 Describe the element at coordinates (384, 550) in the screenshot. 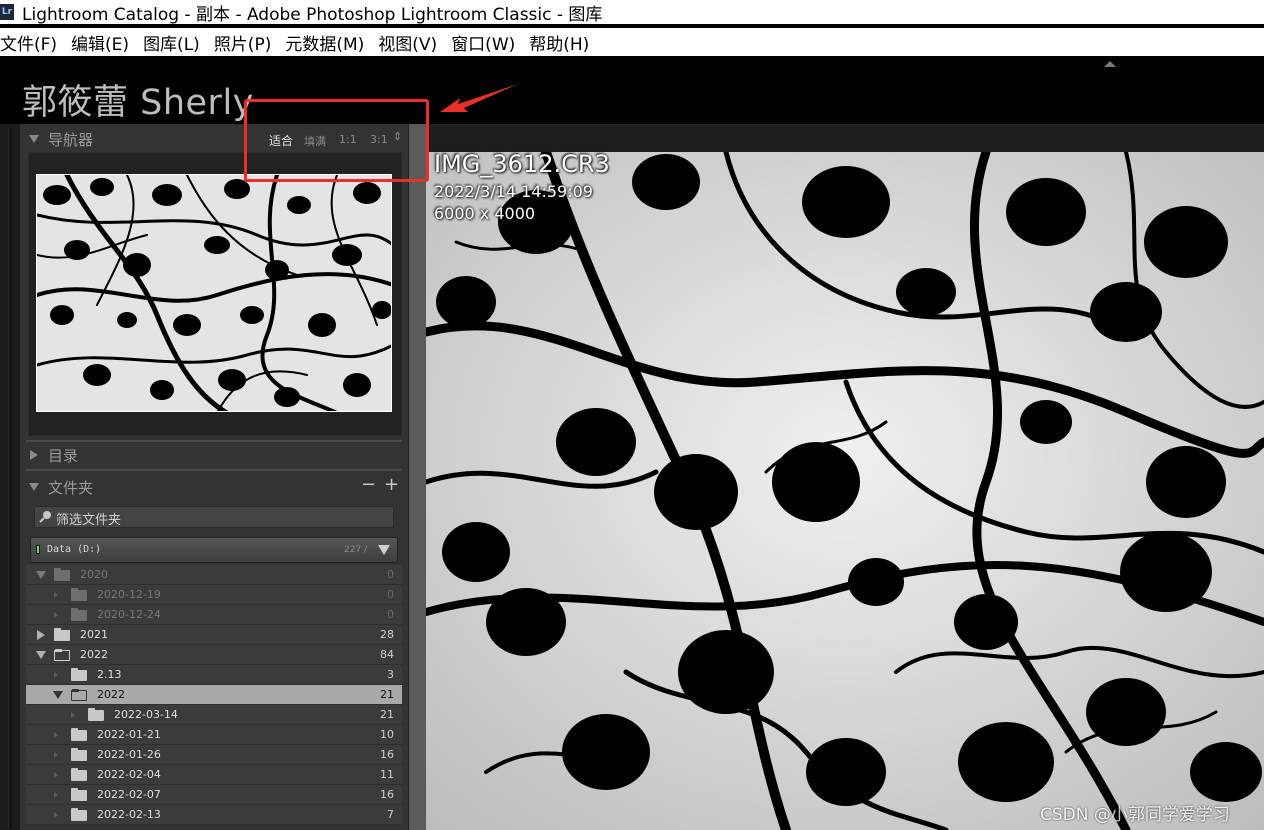

I see `volume-menu-arrow-icon` at that location.